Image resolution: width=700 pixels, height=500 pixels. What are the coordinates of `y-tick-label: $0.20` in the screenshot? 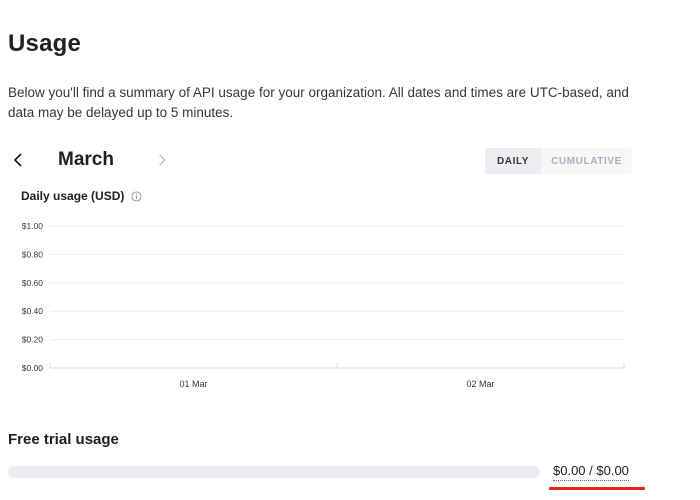 It's located at (33, 340).